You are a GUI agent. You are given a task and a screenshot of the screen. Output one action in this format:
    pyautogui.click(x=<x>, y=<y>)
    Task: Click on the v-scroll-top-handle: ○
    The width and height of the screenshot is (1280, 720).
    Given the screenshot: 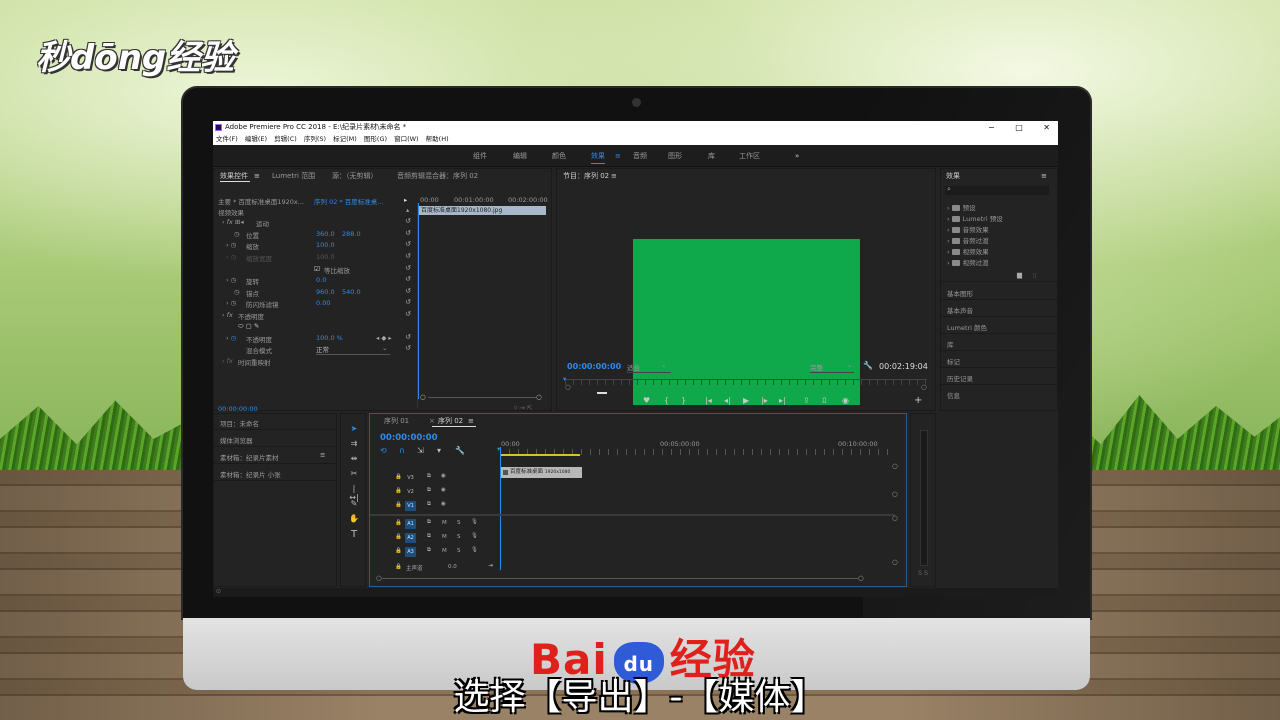 What is the action you would take?
    pyautogui.click(x=895, y=466)
    